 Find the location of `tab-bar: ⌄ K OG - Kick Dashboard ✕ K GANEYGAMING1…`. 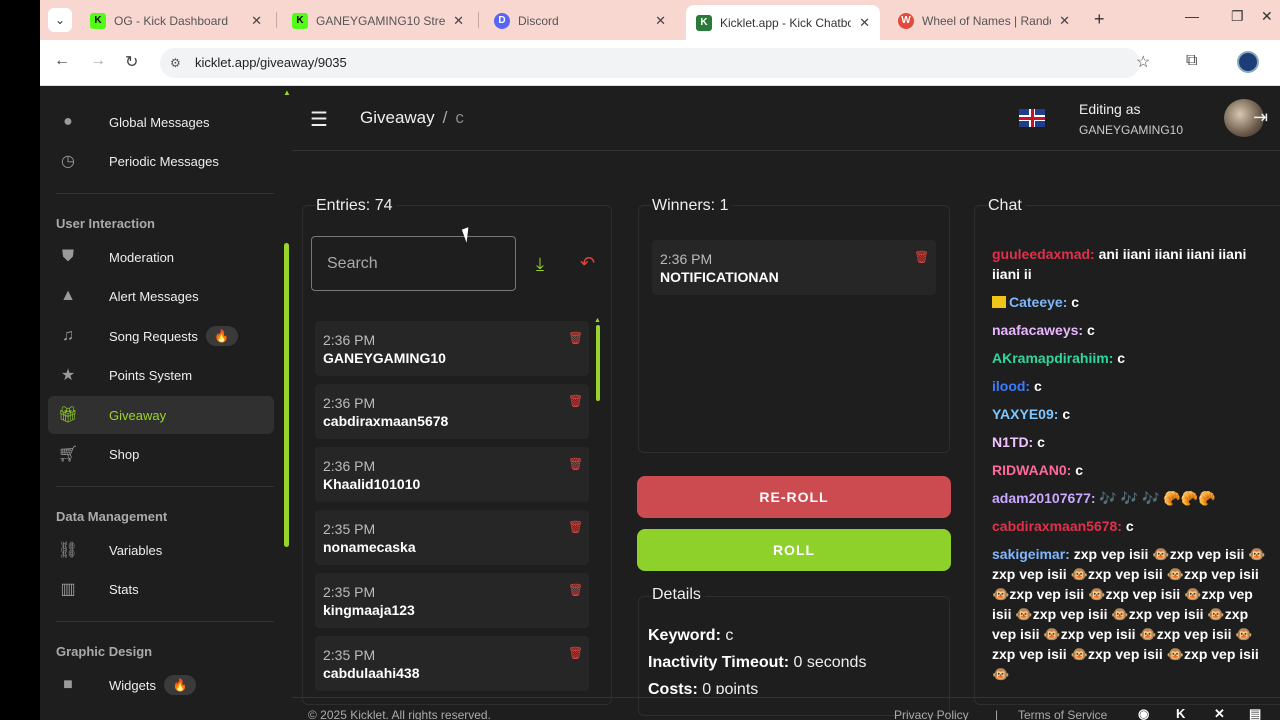

tab-bar: ⌄ K OG - Kick Dashboard ✕ K GANEYGAMING1… is located at coordinates (660, 20).